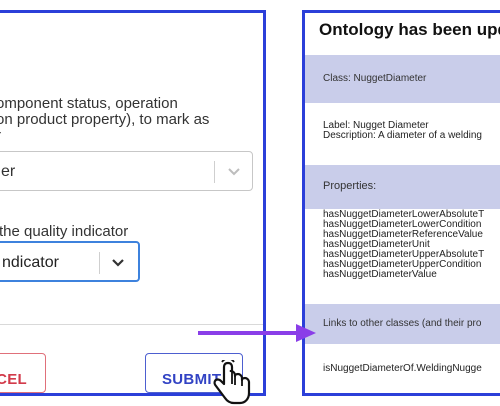 This screenshot has height=406, width=500. Describe the element at coordinates (131, 324) in the screenshot. I see `footer-divider` at that location.